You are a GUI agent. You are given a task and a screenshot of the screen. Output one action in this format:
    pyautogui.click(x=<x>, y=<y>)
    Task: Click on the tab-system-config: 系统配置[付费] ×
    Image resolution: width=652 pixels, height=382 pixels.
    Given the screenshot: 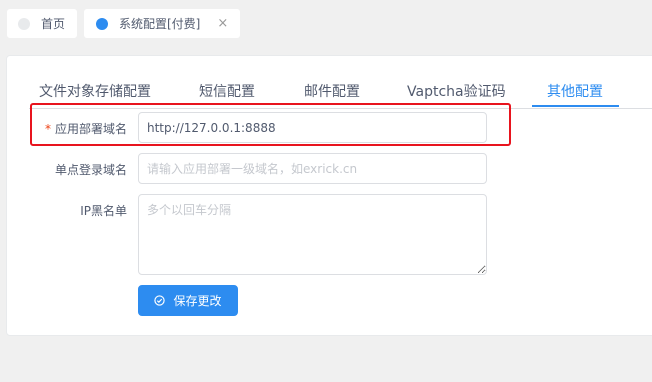 What is the action you would take?
    pyautogui.click(x=162, y=23)
    